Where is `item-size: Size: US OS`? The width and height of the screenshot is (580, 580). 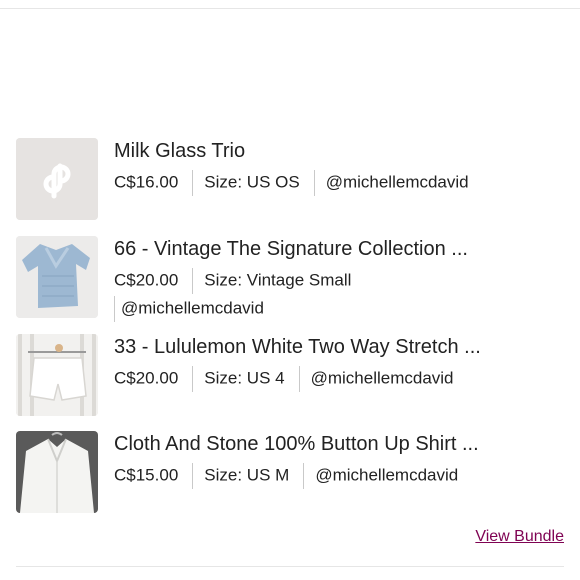
item-size: Size: US OS is located at coordinates (252, 182).